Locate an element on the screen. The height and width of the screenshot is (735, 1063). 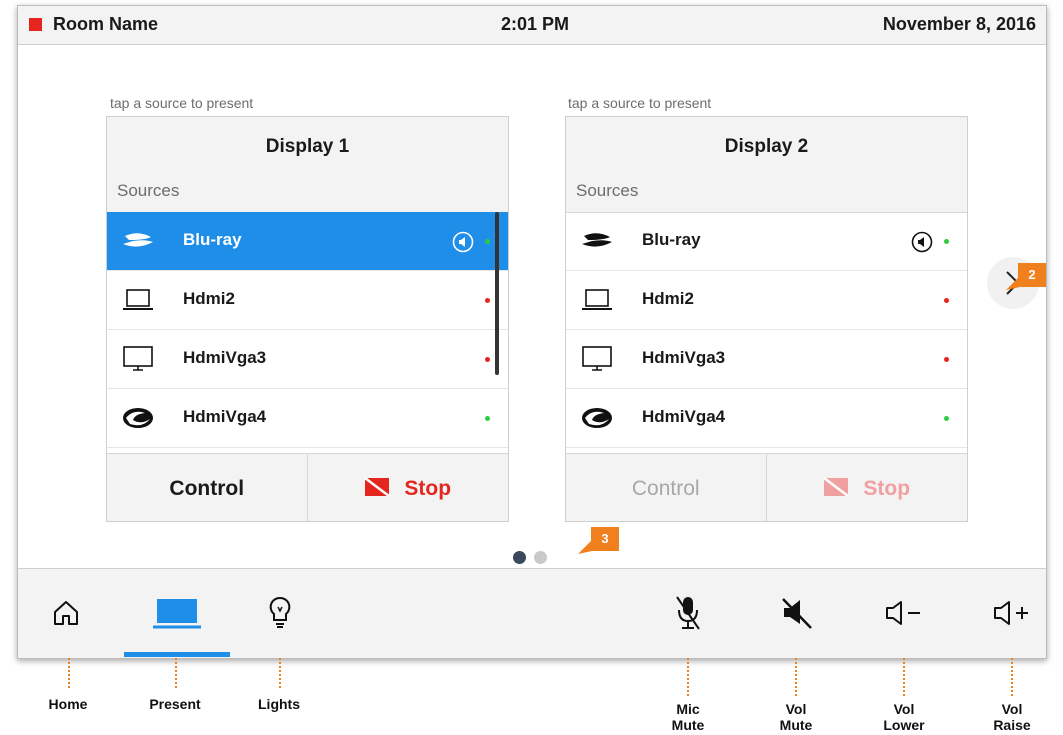
display-2-stop-button: Stop is located at coordinates (867, 487).